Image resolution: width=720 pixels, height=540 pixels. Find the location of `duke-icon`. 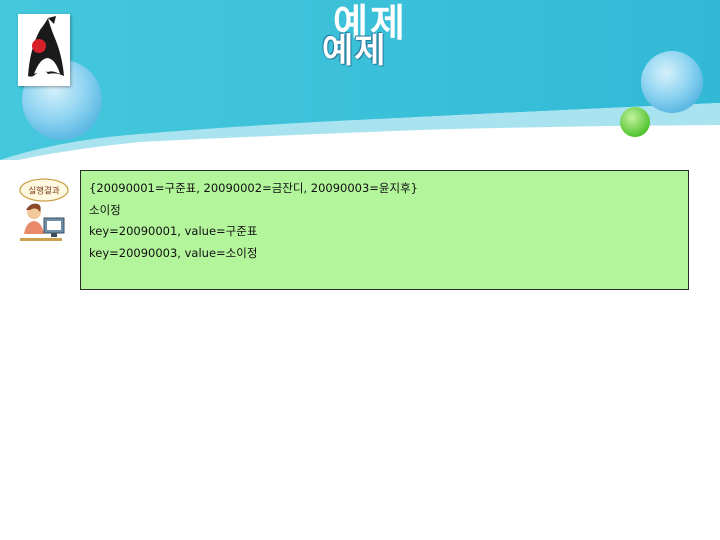

duke-icon is located at coordinates (46, 46).